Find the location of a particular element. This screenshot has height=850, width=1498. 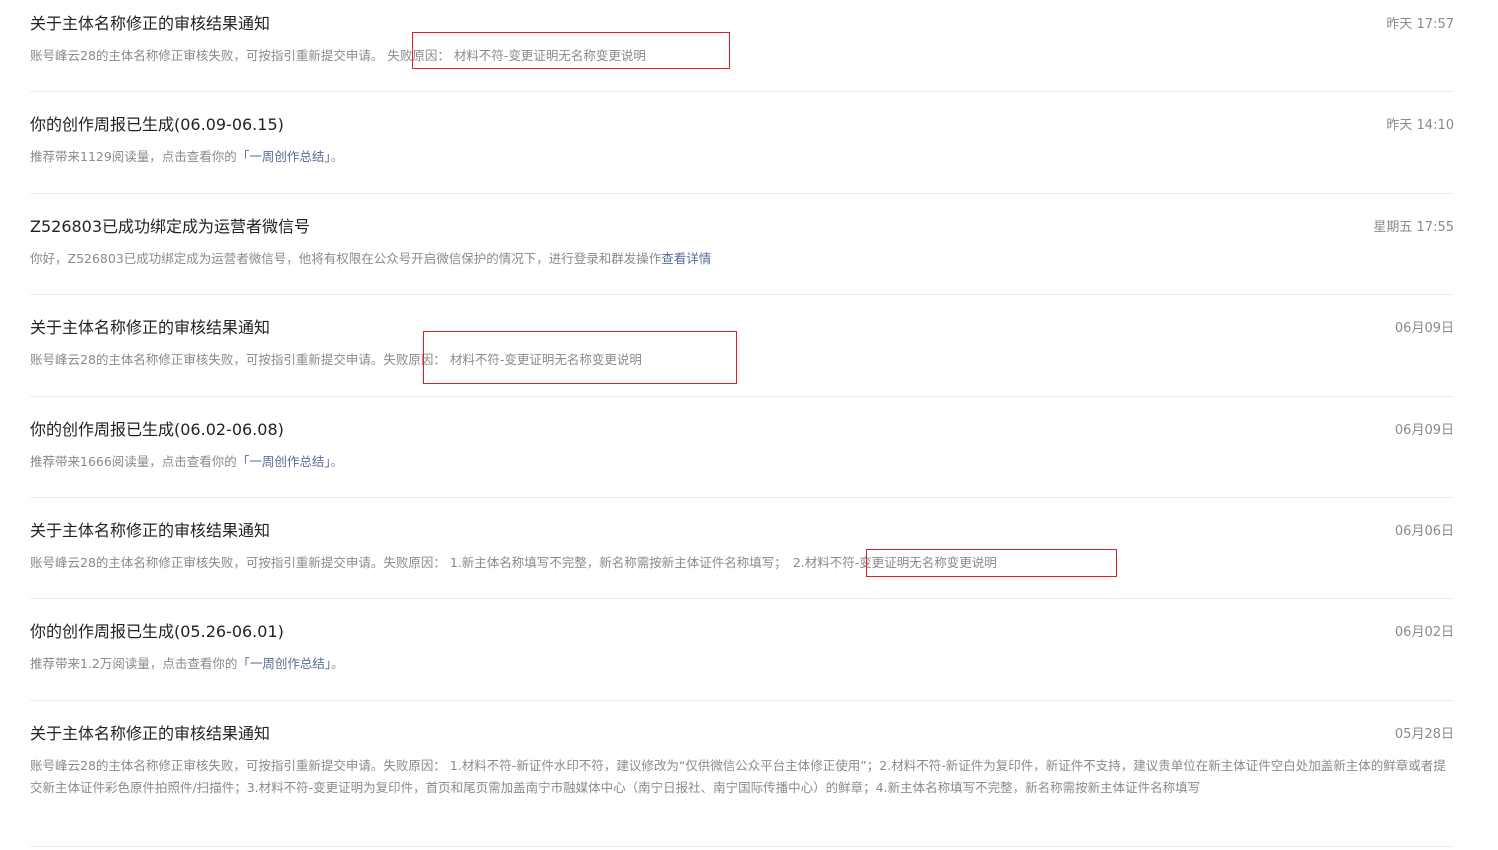

message-desc: 推荐带来1129阅读量，点击查看你的「一周创作总结」。 is located at coordinates (742, 156).